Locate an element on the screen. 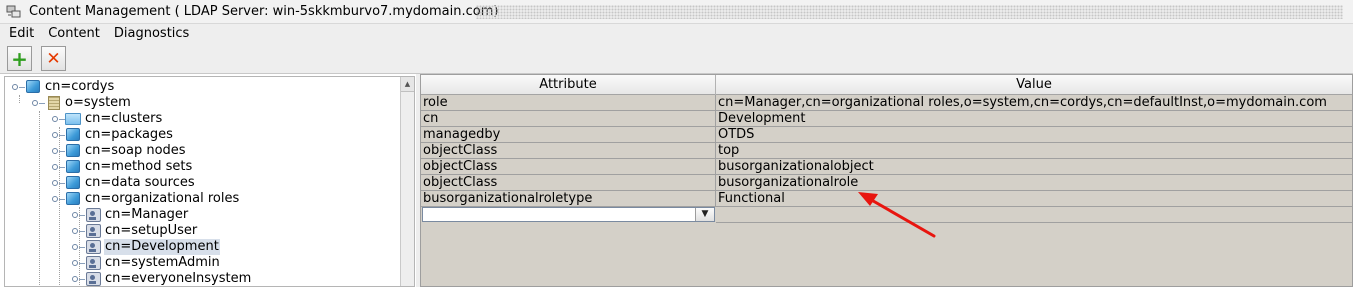  tree-node-label: cn=organizational roles is located at coordinates (162, 198).